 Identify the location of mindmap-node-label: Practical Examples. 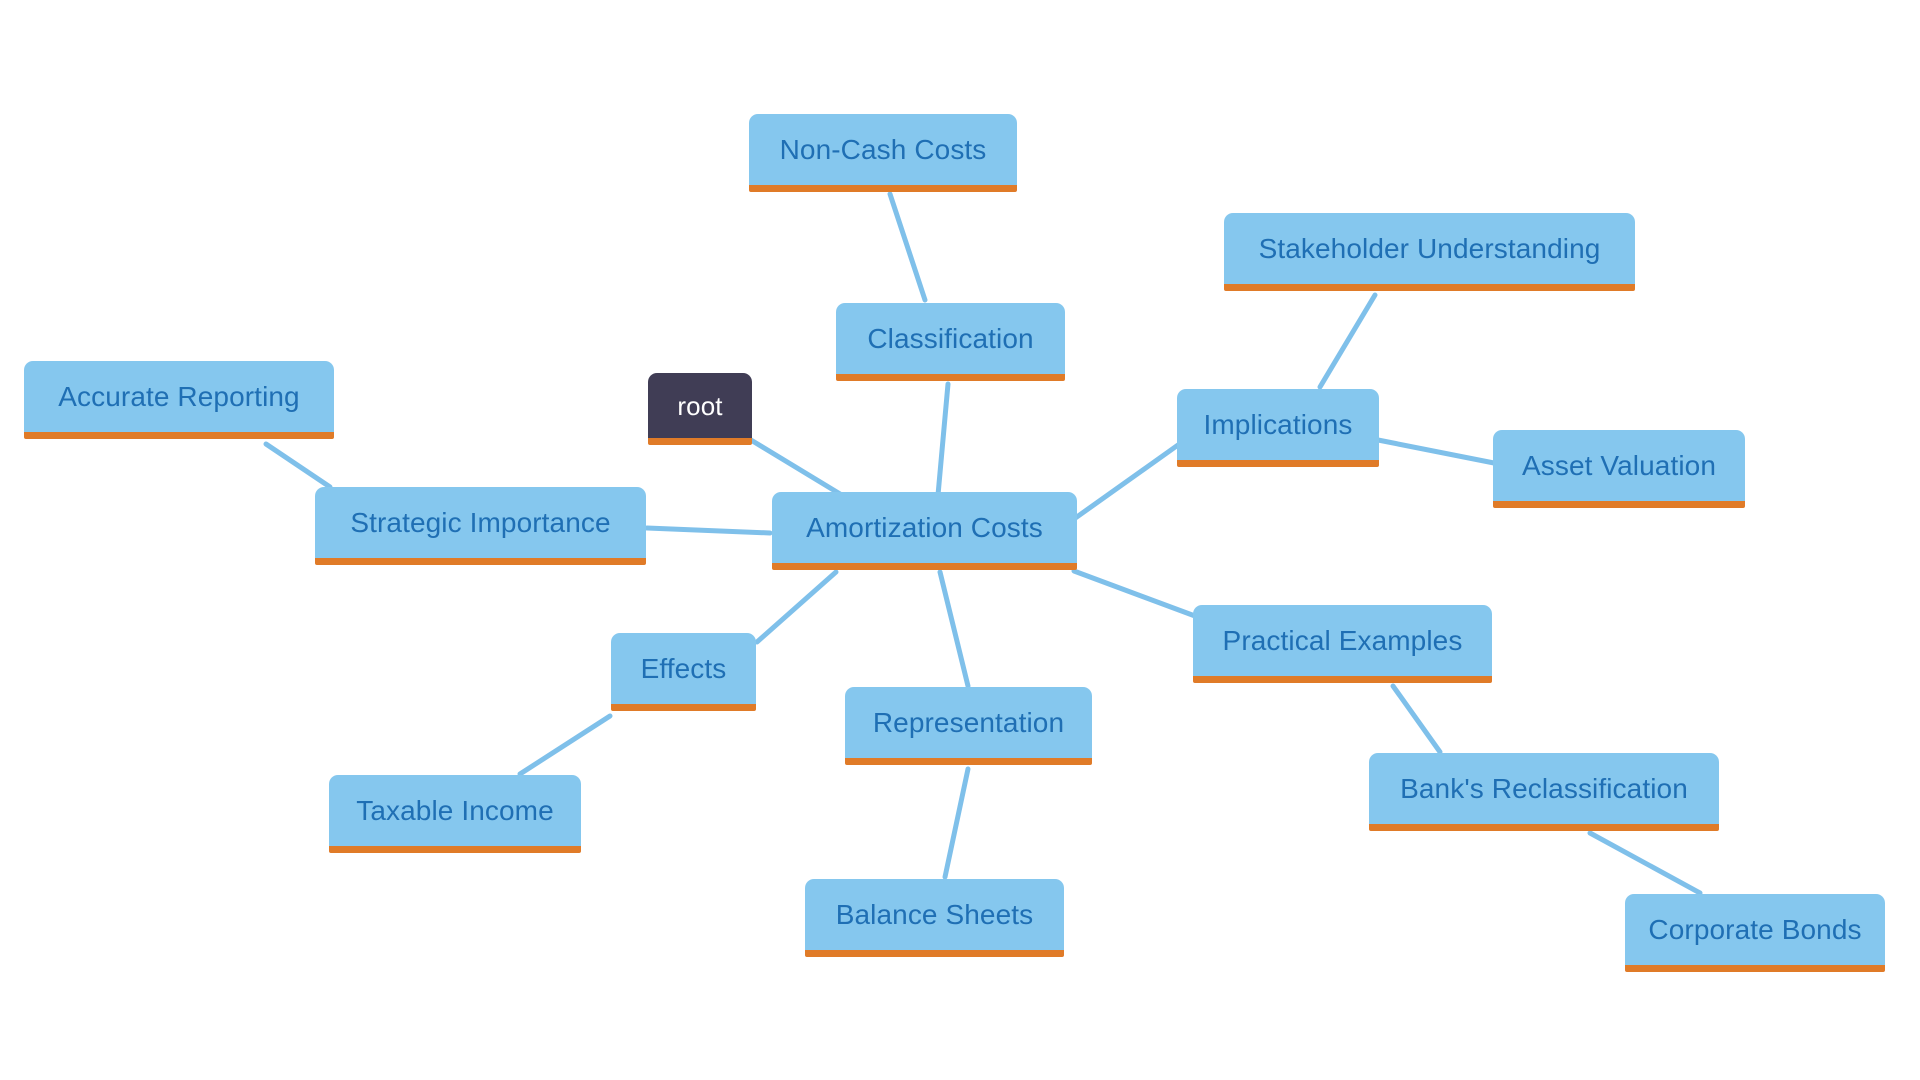
(1342, 640).